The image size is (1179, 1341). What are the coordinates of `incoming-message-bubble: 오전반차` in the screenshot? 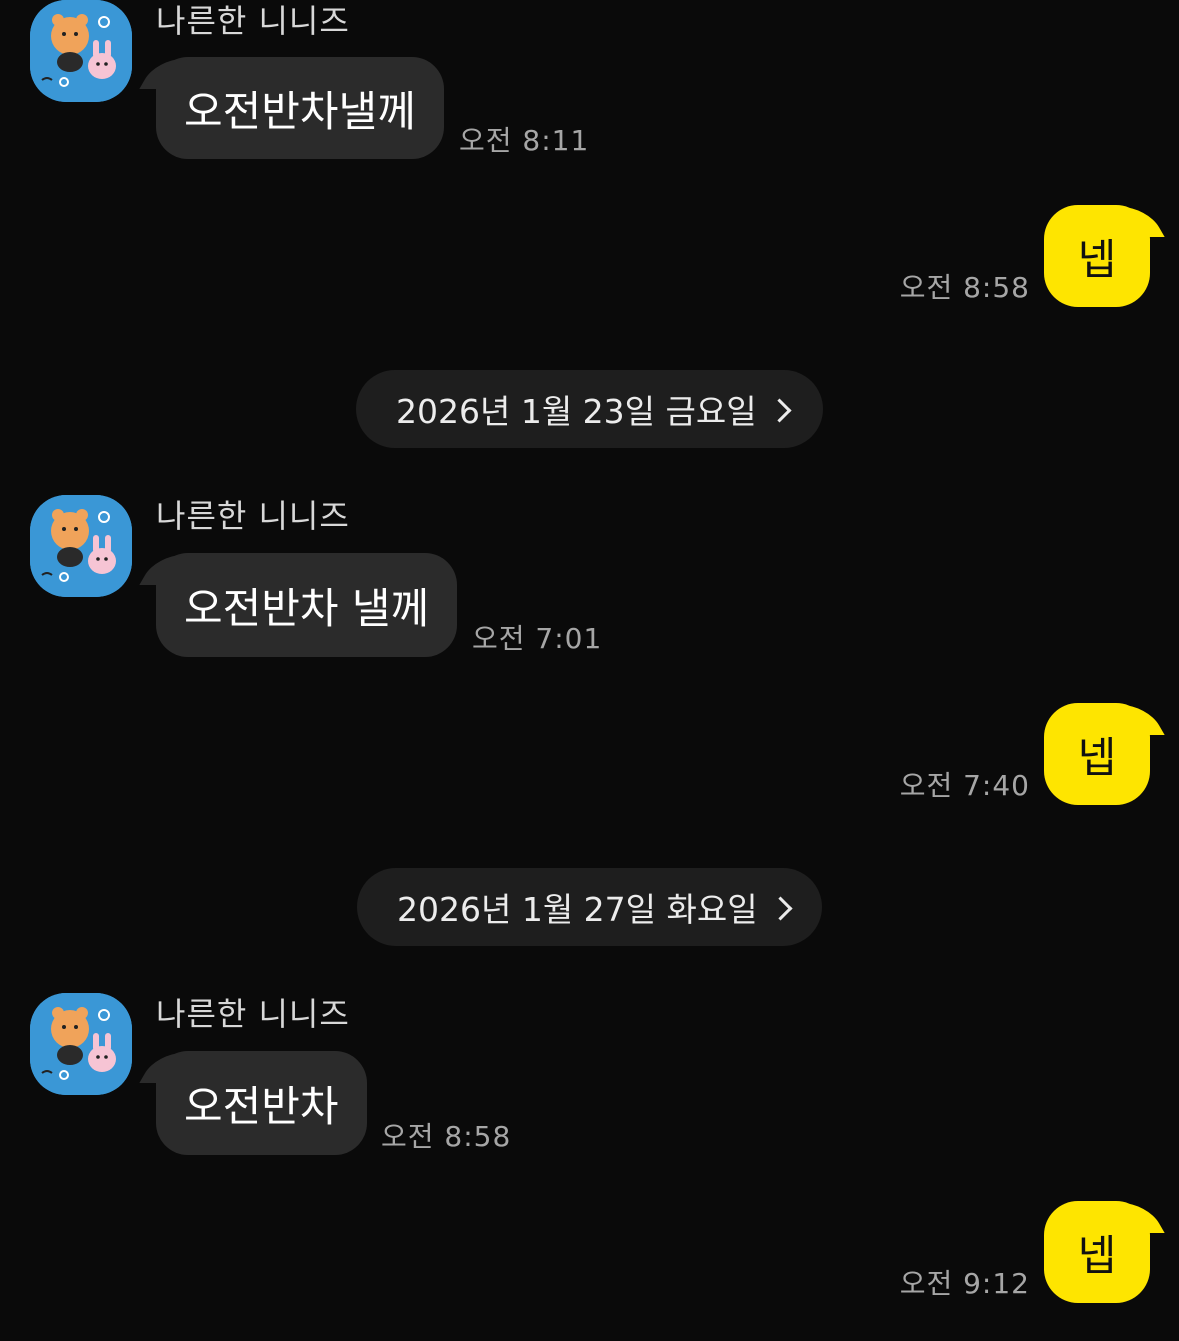 It's located at (261, 1103).